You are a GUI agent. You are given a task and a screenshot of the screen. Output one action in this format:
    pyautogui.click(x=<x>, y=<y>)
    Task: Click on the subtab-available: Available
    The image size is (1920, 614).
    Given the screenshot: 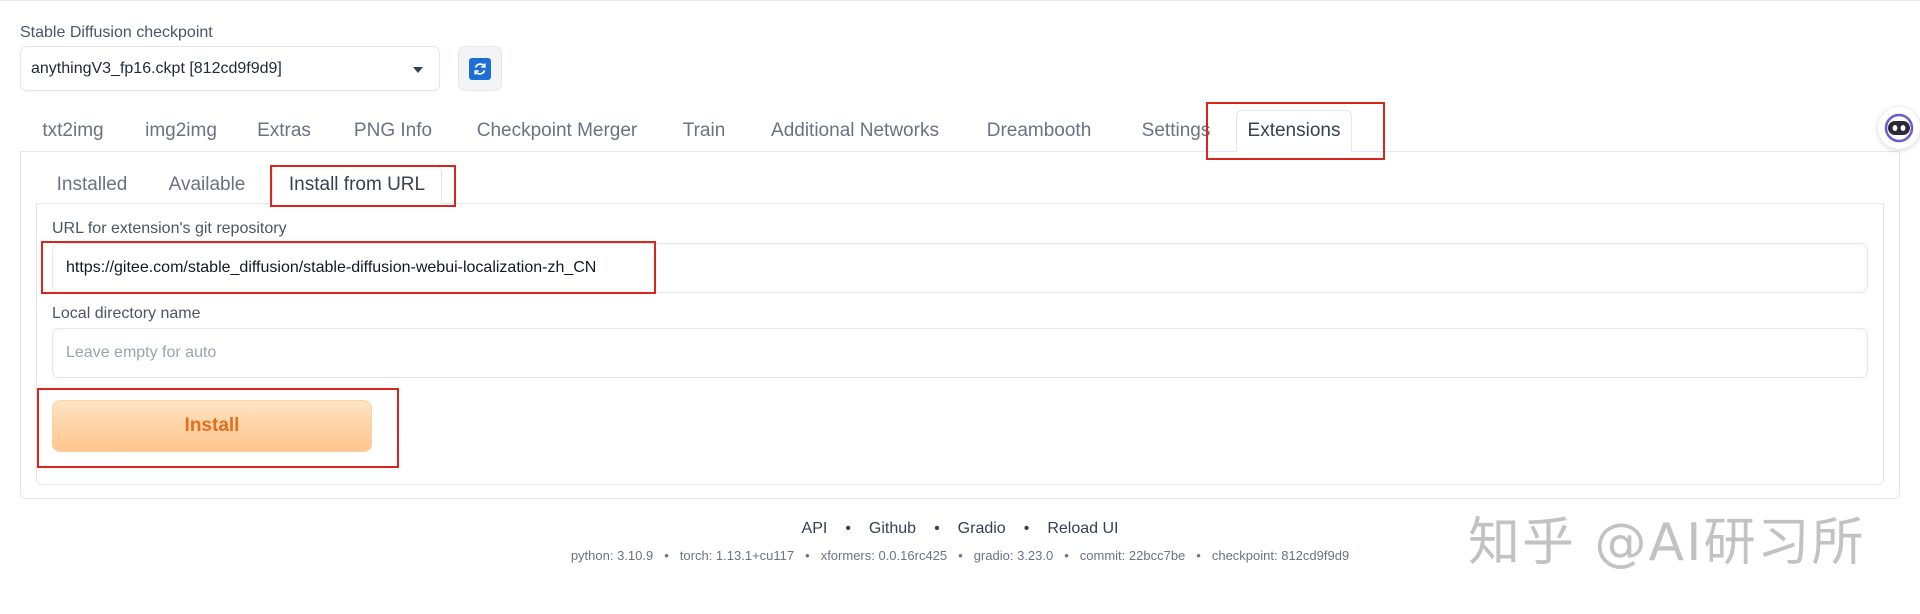 What is the action you would take?
    pyautogui.click(x=207, y=185)
    